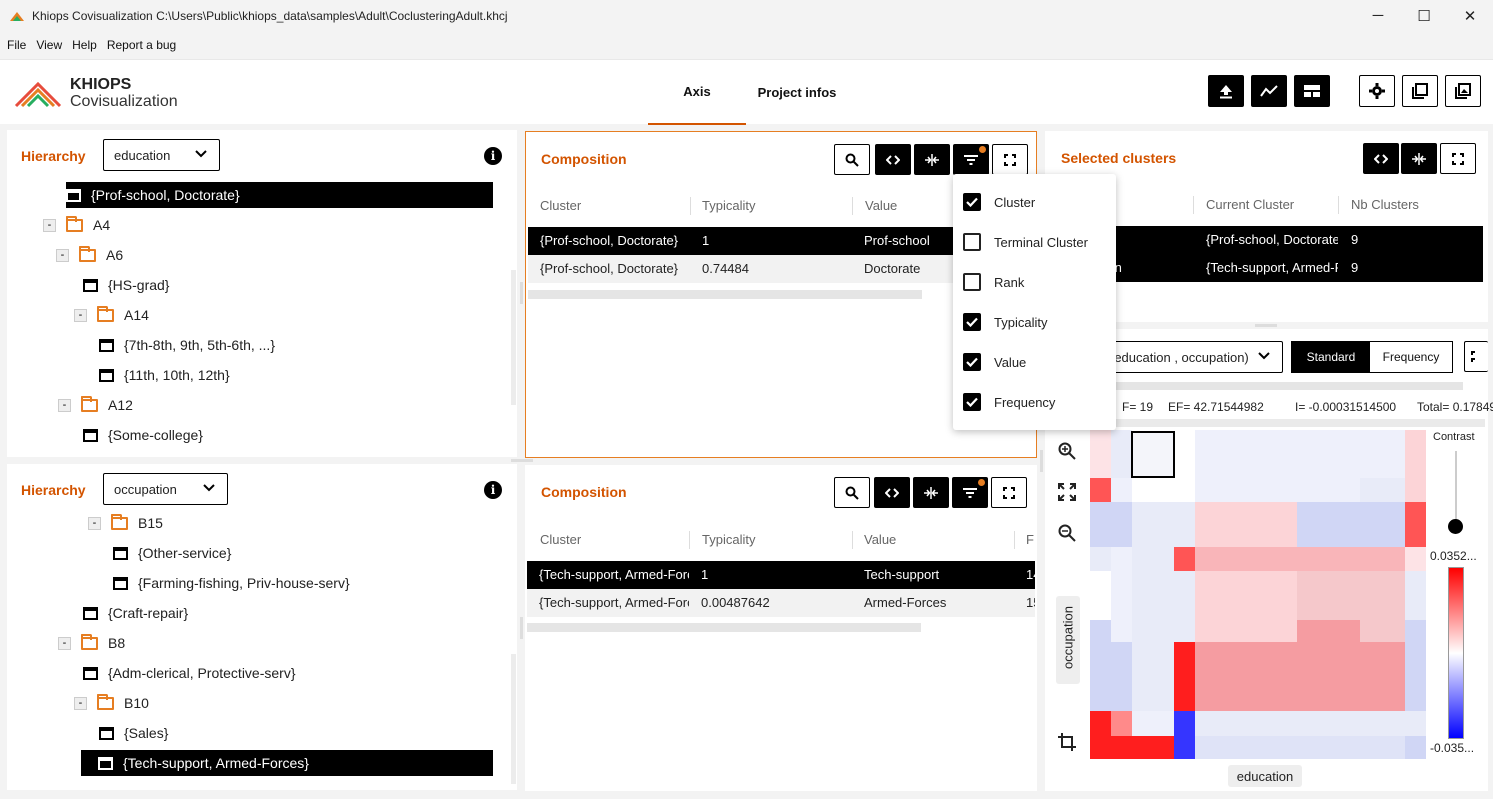 The height and width of the screenshot is (799, 1493). Describe the element at coordinates (1456, 489) in the screenshot. I see `contrast-slider-track` at that location.